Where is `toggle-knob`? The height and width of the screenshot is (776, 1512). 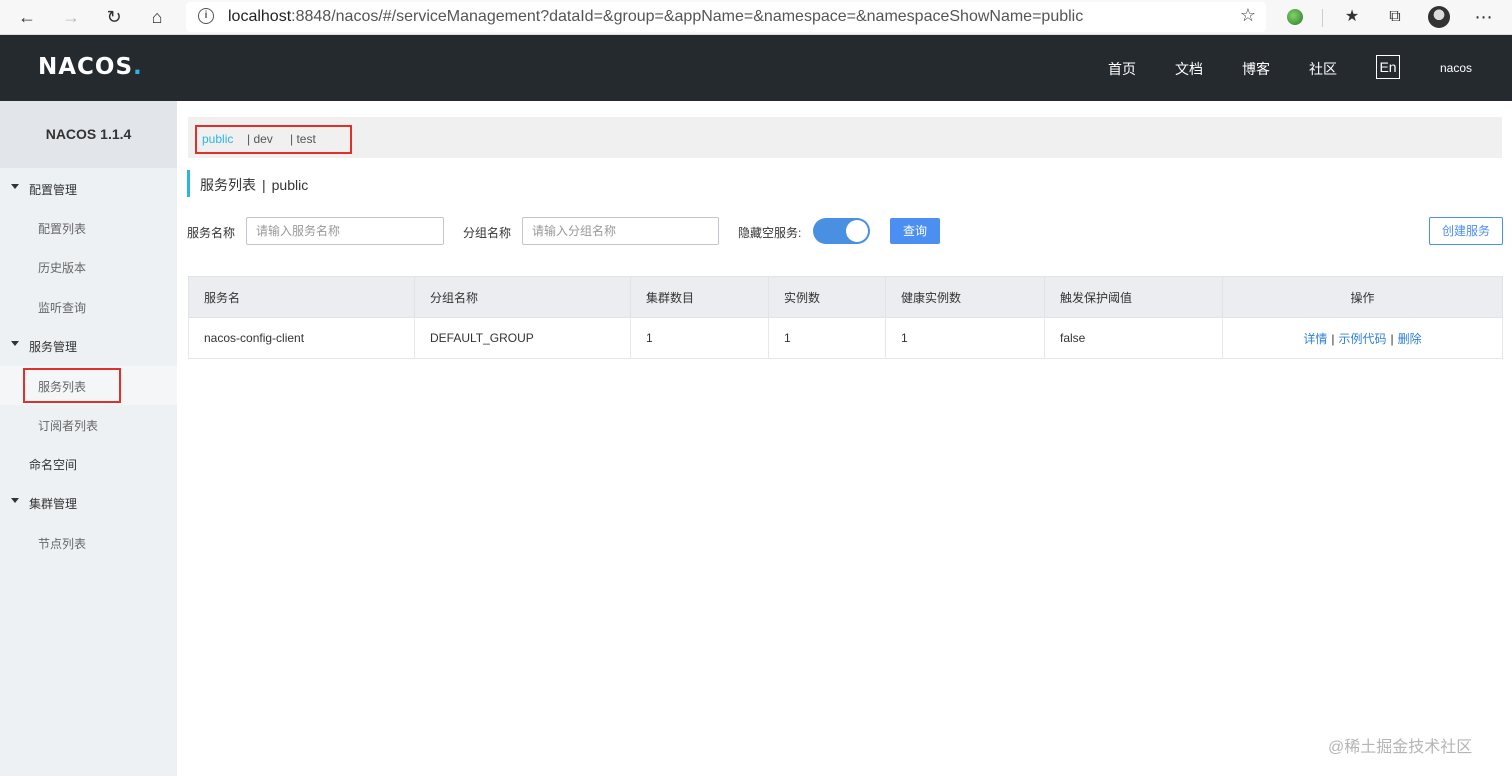
toggle-knob is located at coordinates (857, 231).